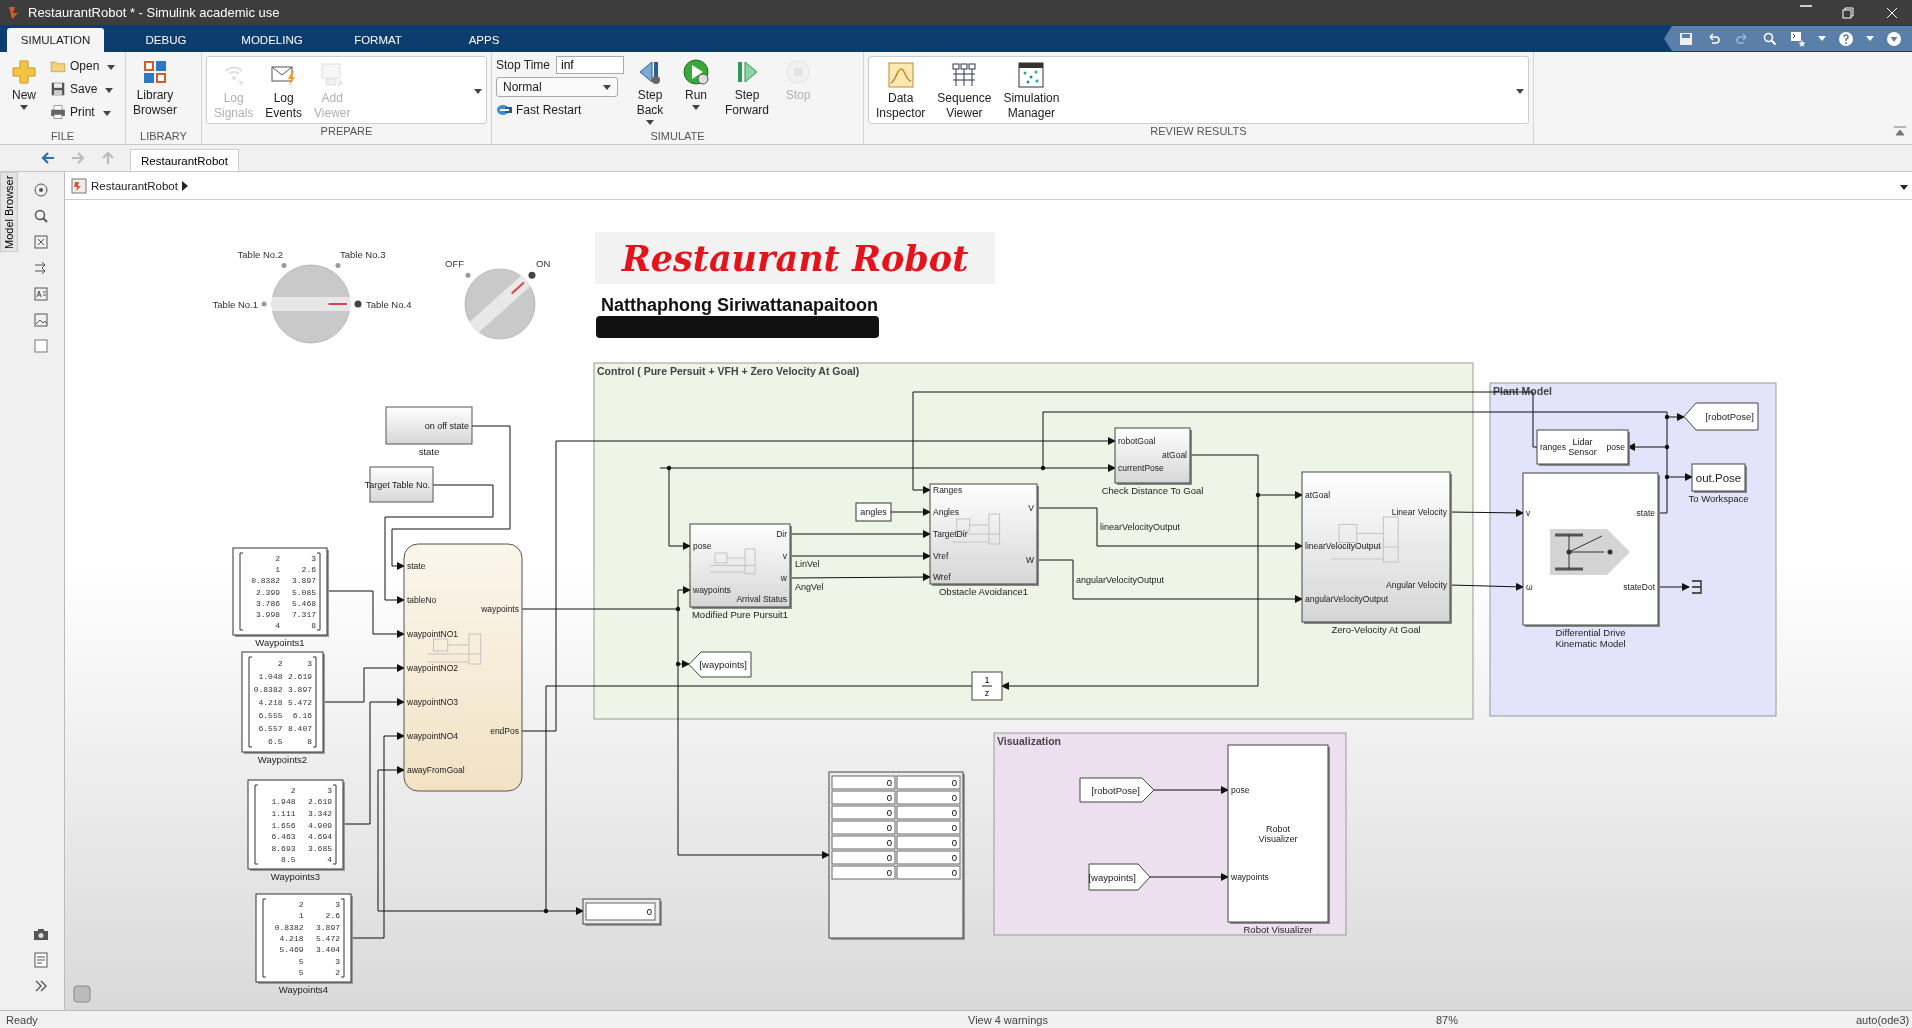 This screenshot has width=1912, height=1028. I want to click on matrix-value: 3.786, so click(268, 603).